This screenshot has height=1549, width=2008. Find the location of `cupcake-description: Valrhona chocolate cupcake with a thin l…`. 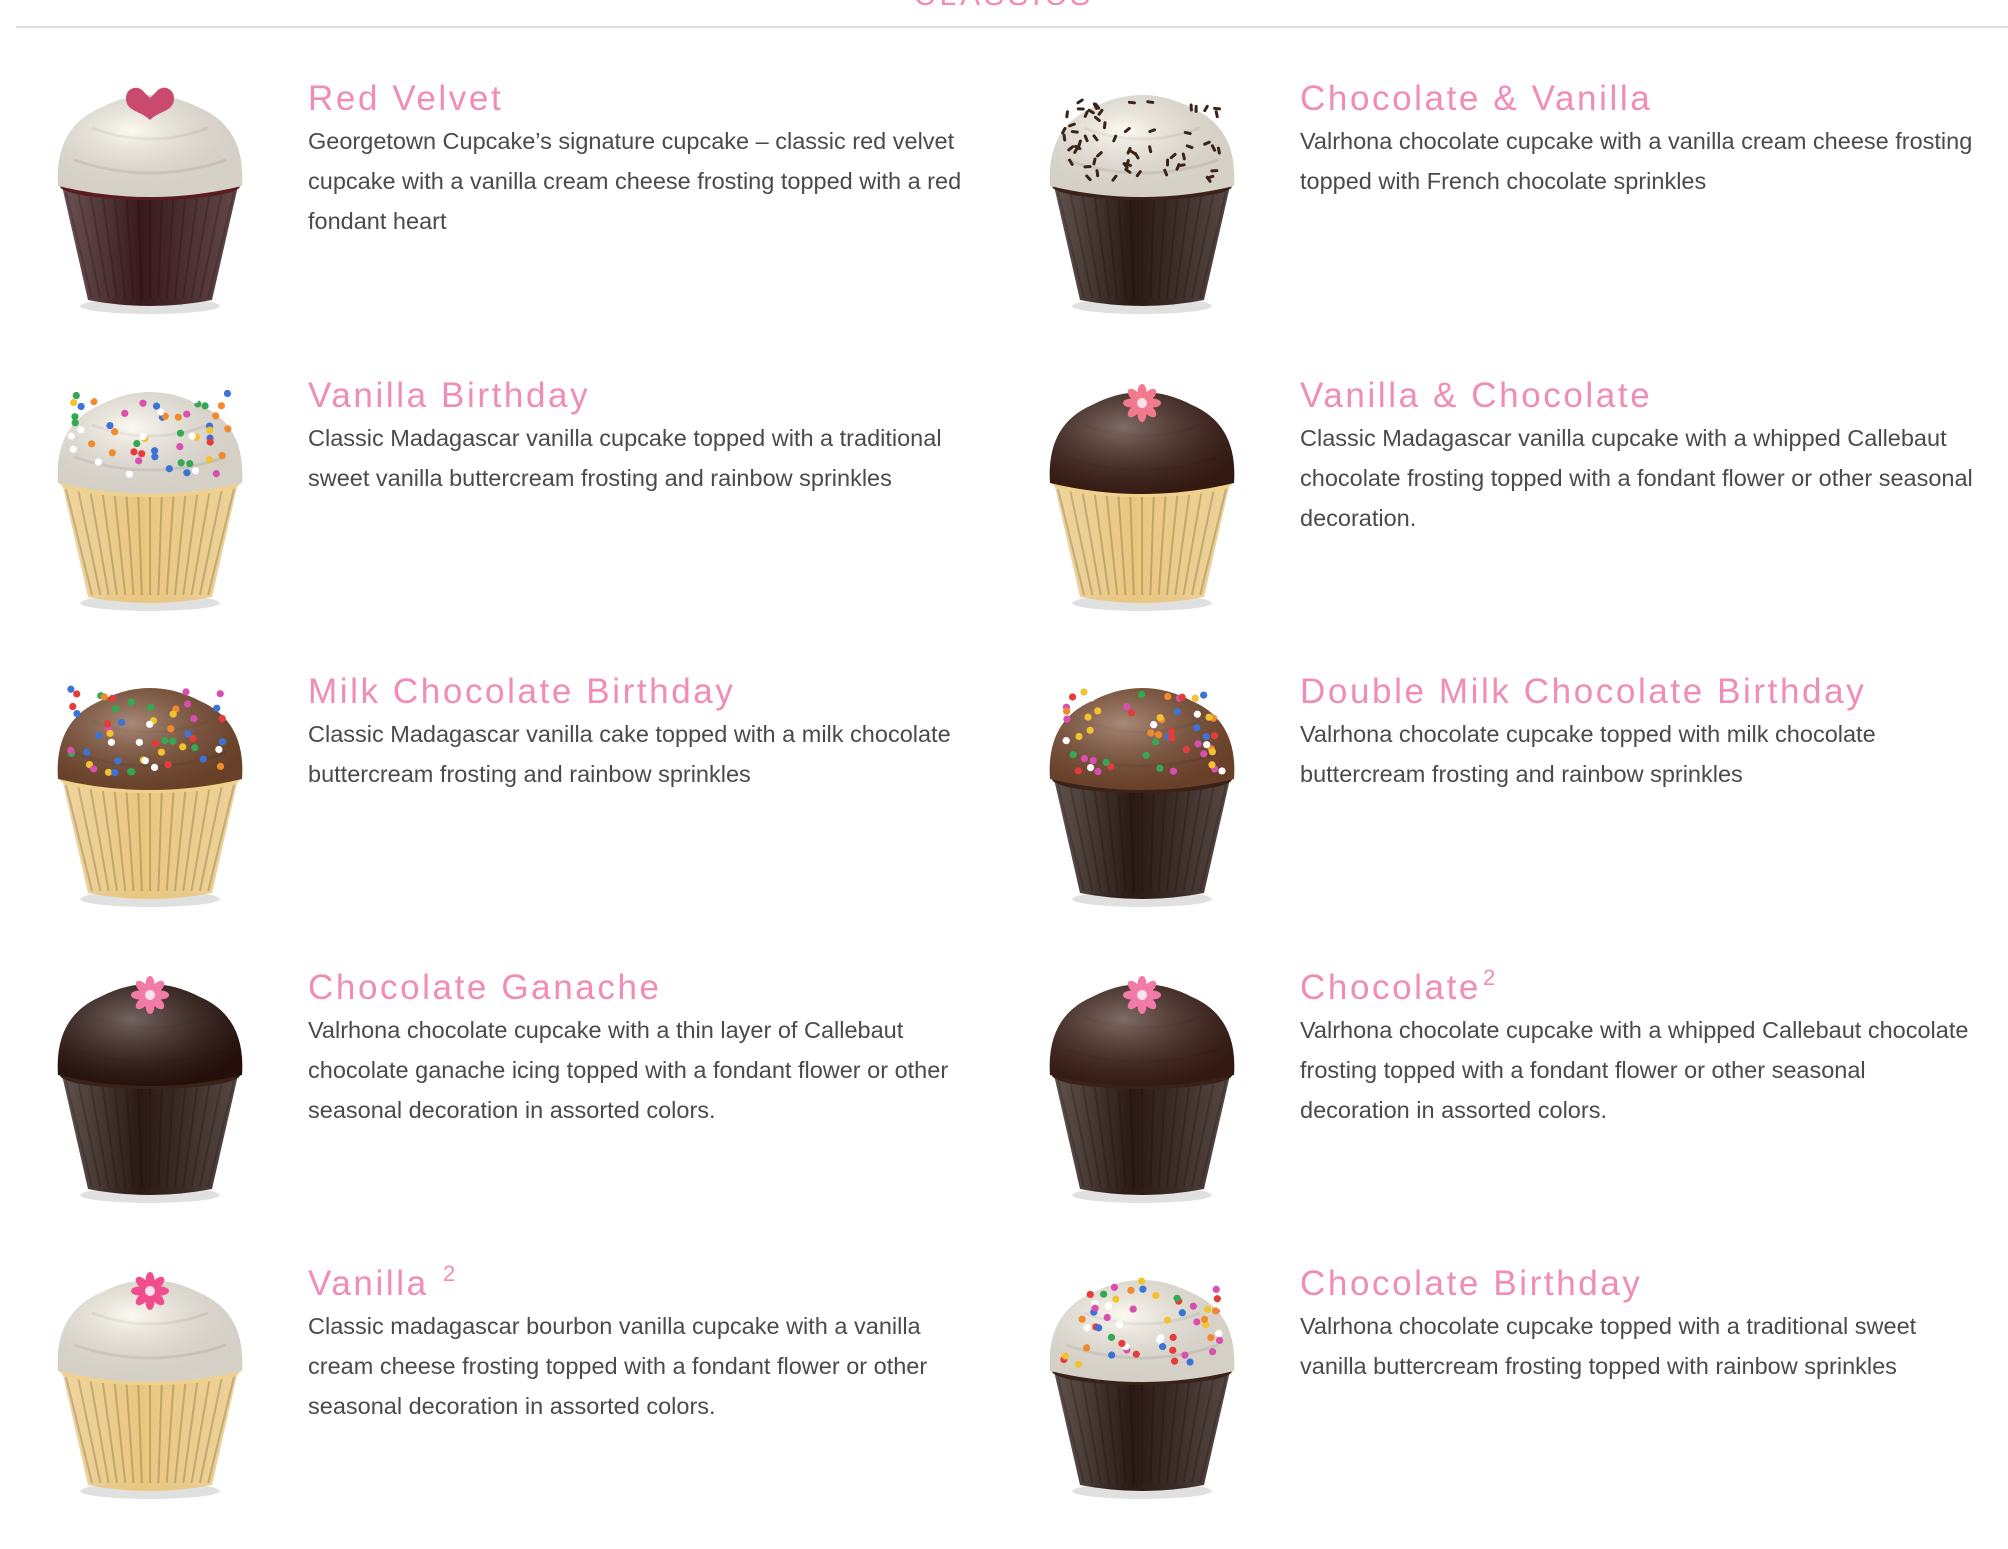

cupcake-description: Valrhona chocolate cupcake with a thin l… is located at coordinates (648, 1070).